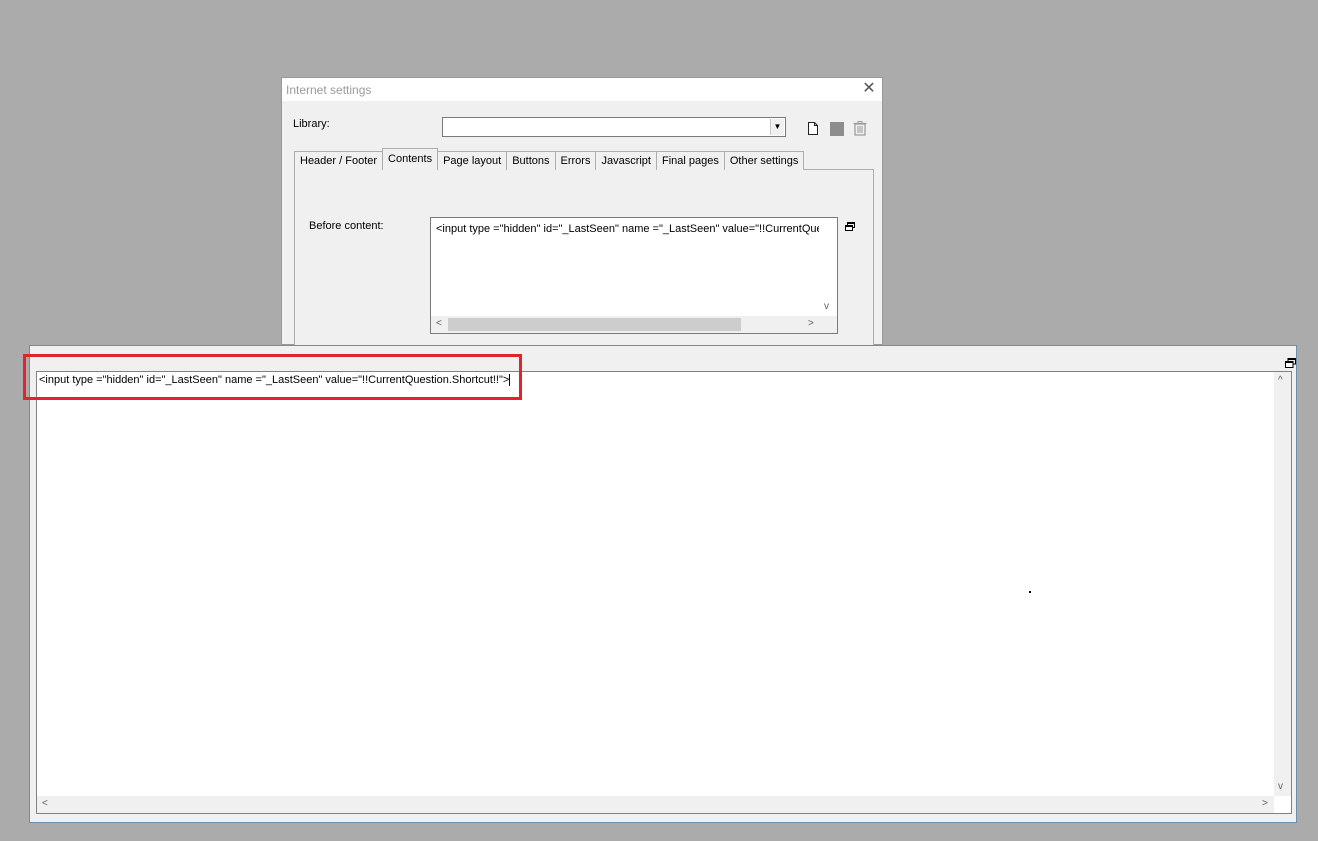 The image size is (1318, 841). What do you see at coordinates (311, 124) in the screenshot?
I see `library-label: Library:` at bounding box center [311, 124].